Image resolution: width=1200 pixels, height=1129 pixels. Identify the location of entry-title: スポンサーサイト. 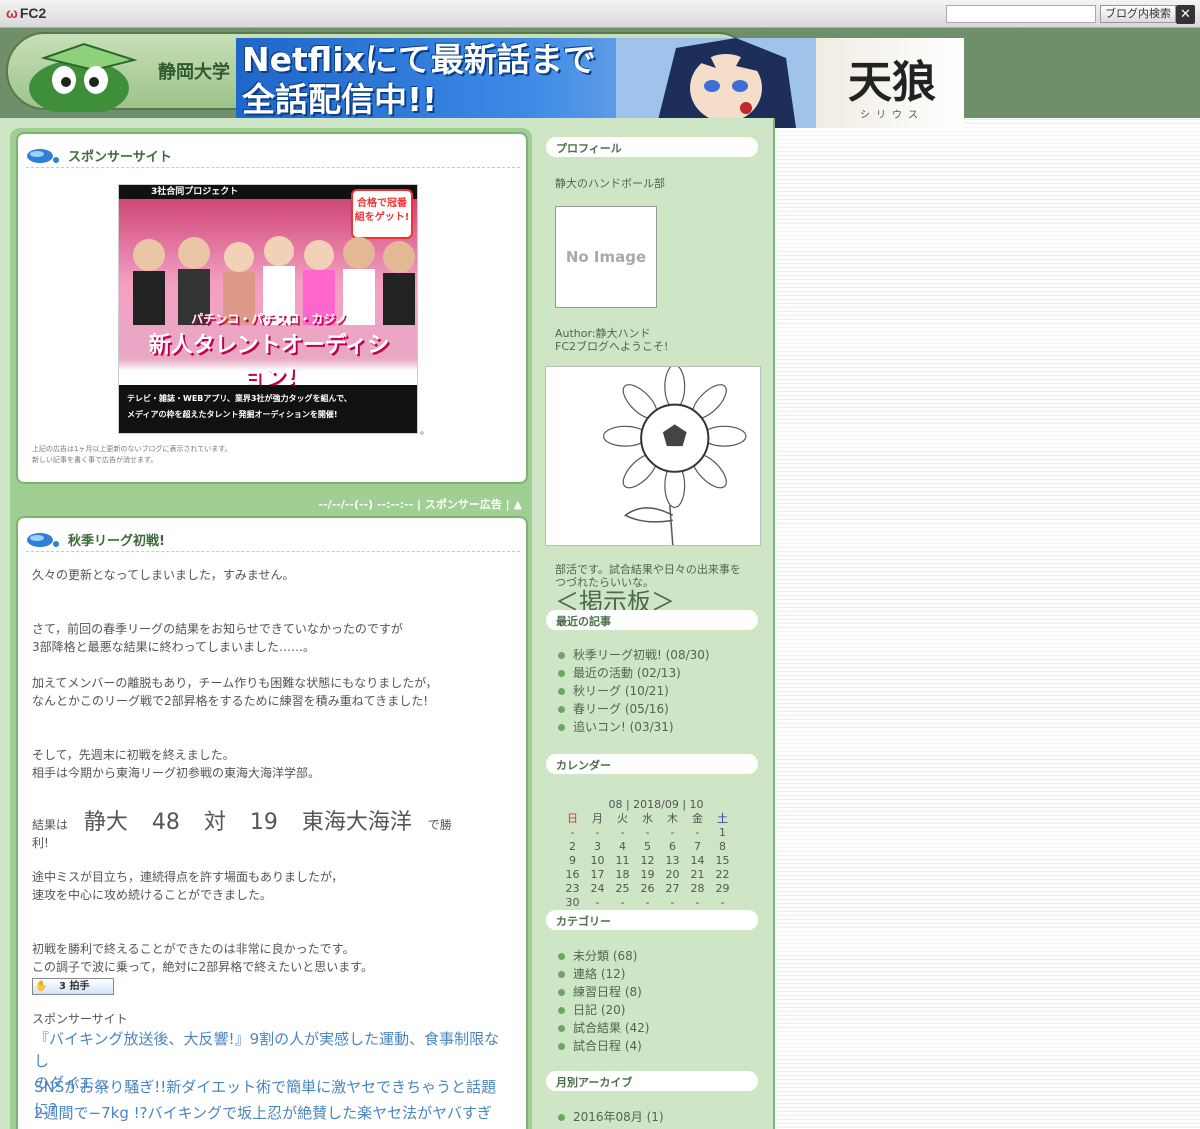
(120, 155).